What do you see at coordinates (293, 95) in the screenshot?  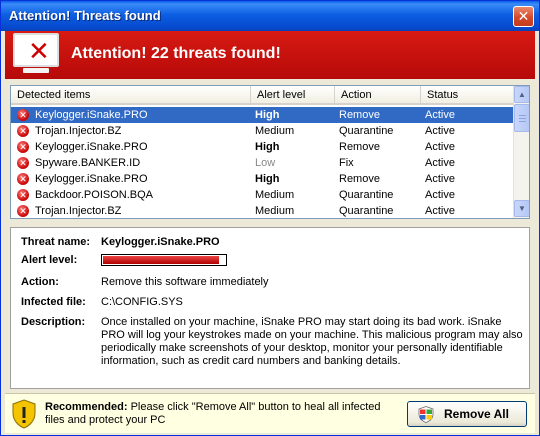 I see `column-header-alert-level: Alert level` at bounding box center [293, 95].